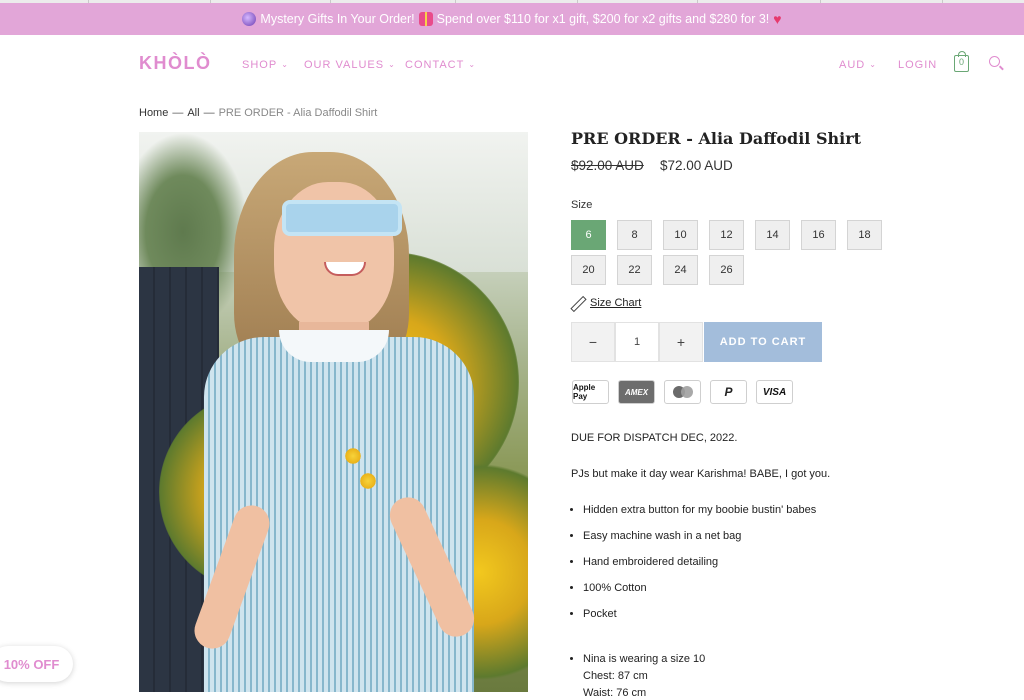 The height and width of the screenshot is (700, 1024). I want to click on size-option-24: 24, so click(680, 270).